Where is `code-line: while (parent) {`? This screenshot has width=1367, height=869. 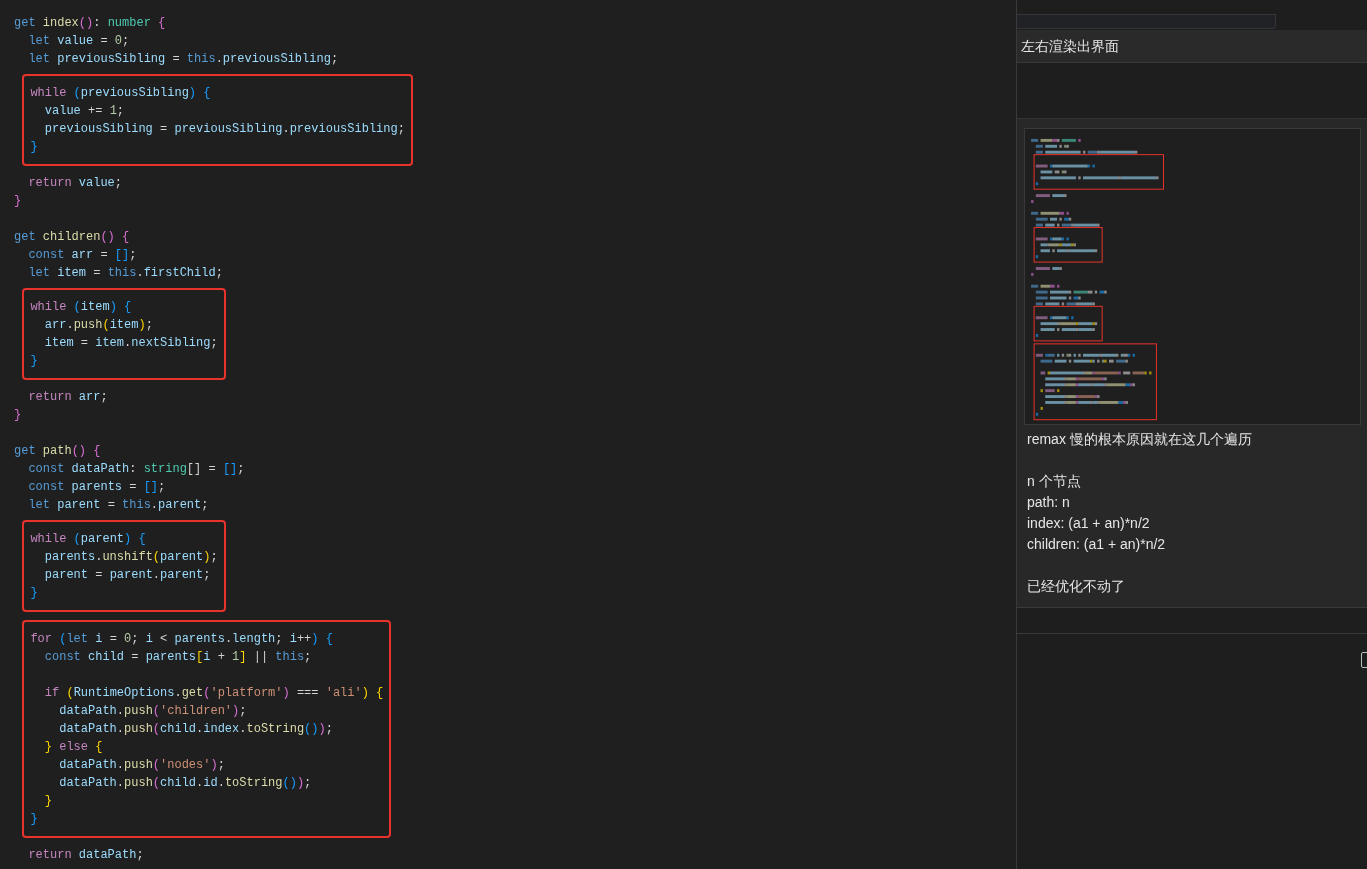
code-line: while (parent) { is located at coordinates (88, 539).